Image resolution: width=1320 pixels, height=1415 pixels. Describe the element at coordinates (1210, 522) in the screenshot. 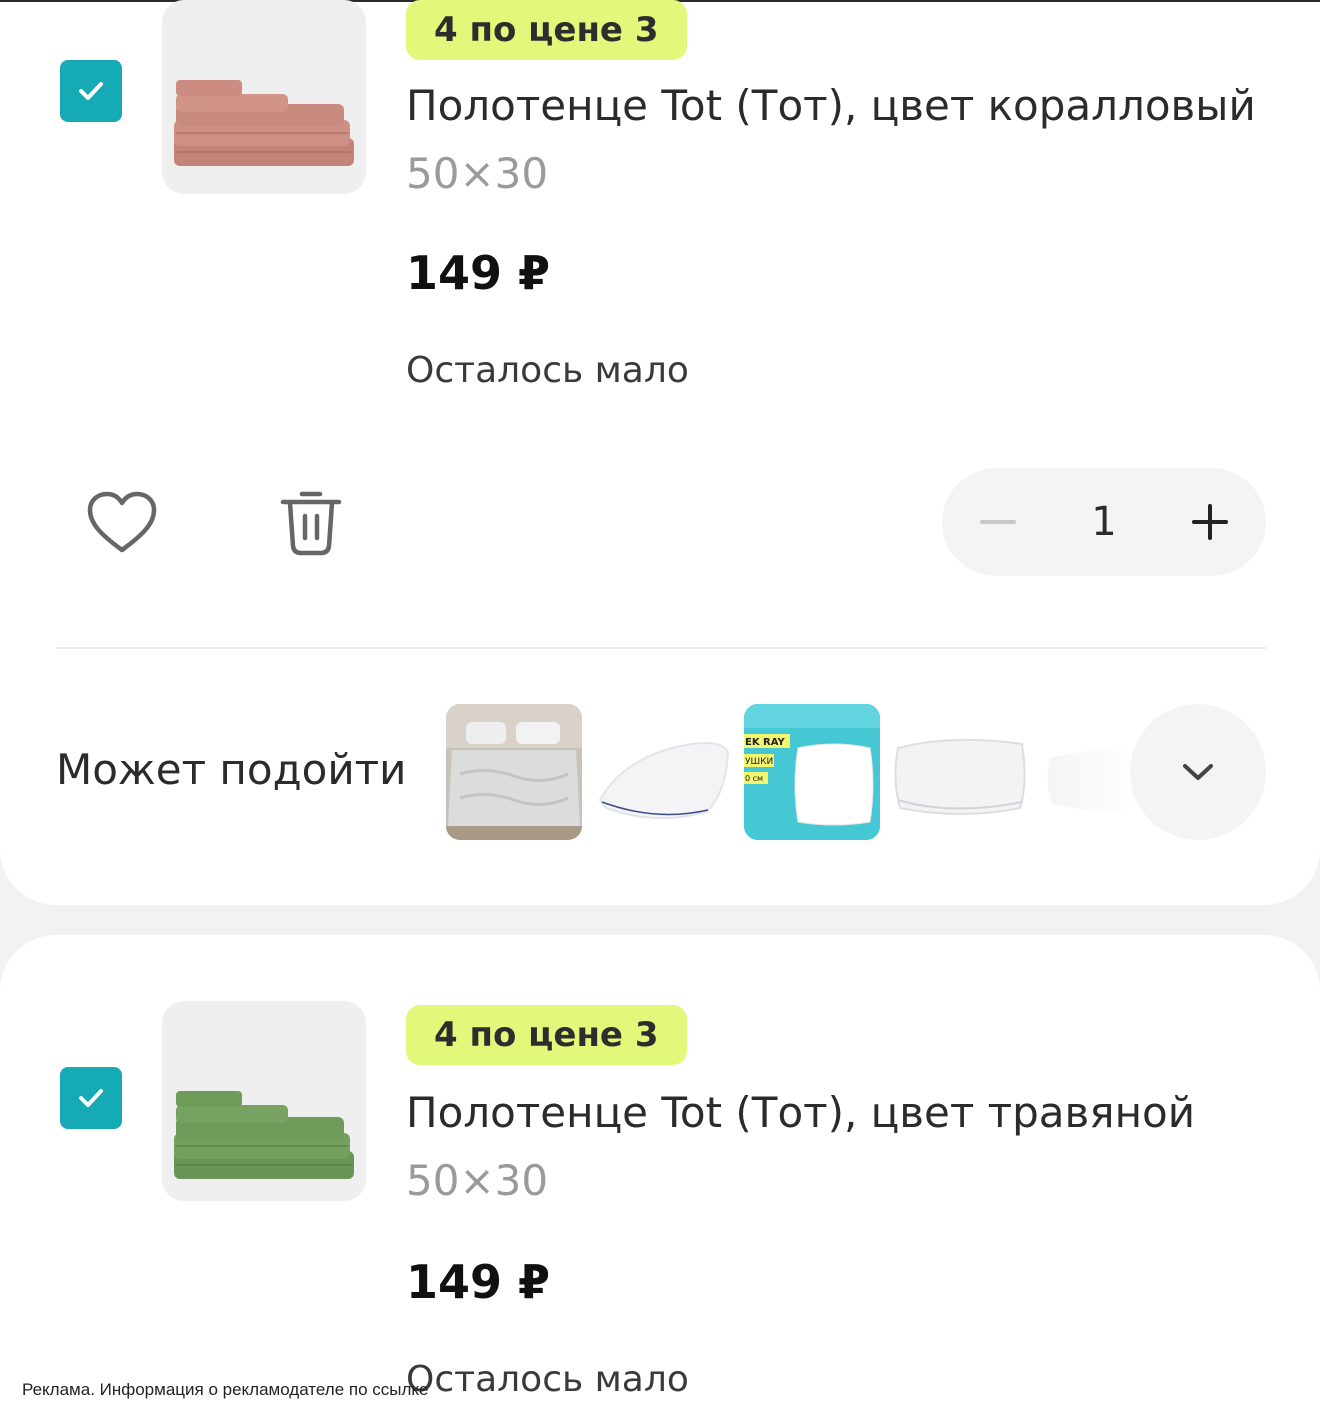

I see `plus-icon` at that location.